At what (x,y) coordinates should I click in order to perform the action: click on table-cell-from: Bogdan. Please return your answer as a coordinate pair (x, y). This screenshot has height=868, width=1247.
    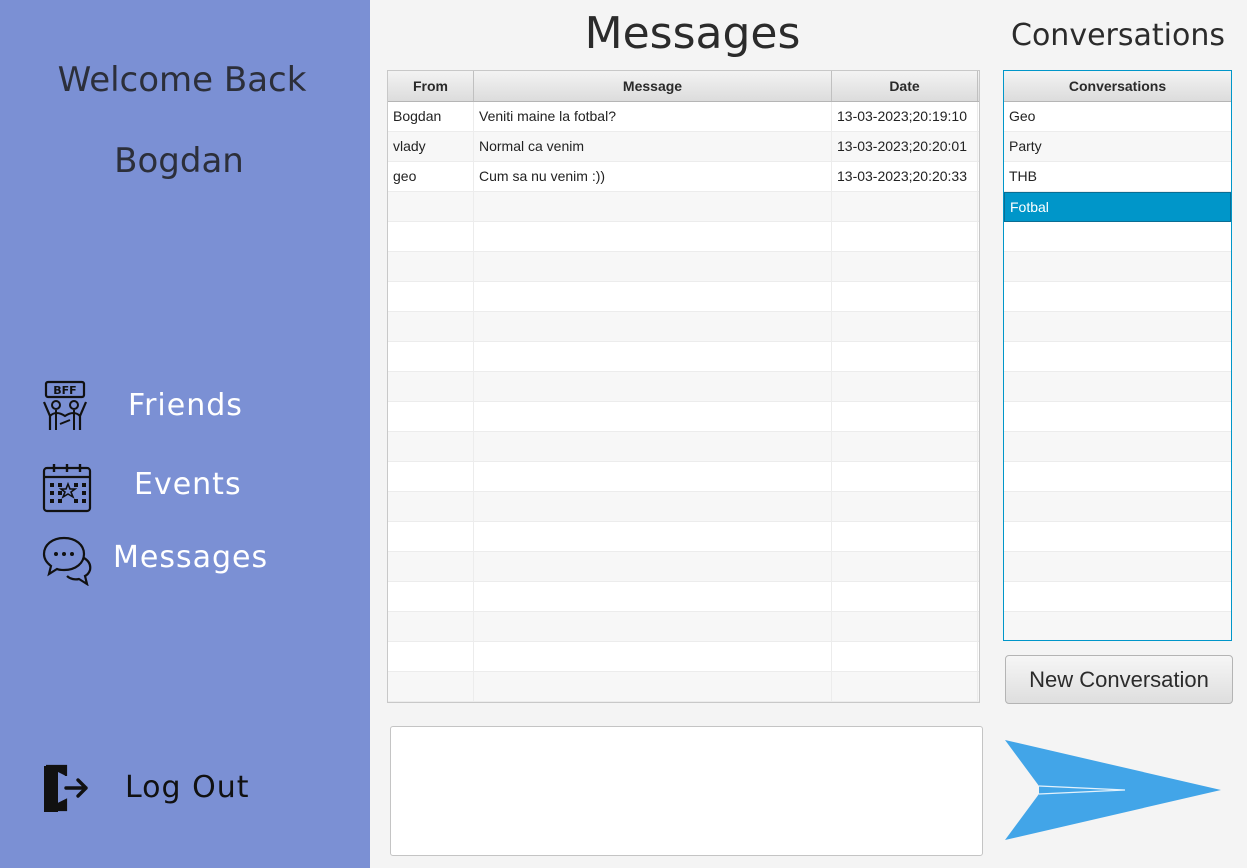
    Looking at the image, I should click on (431, 117).